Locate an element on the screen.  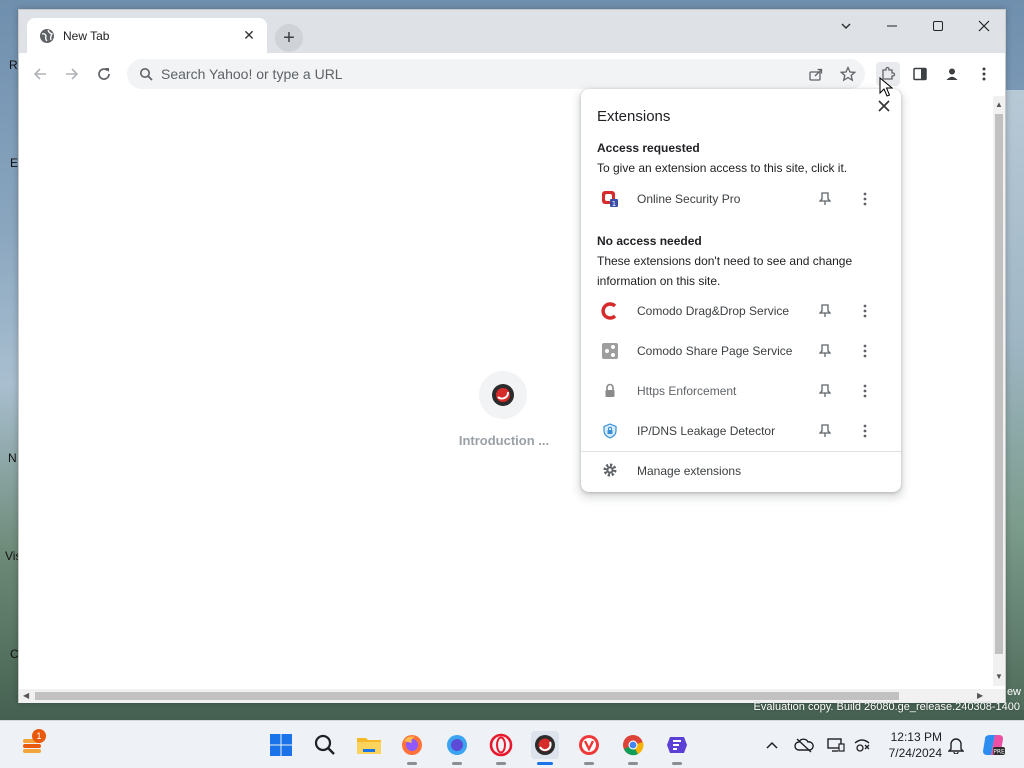
file-explorer-icon is located at coordinates (369, 745).